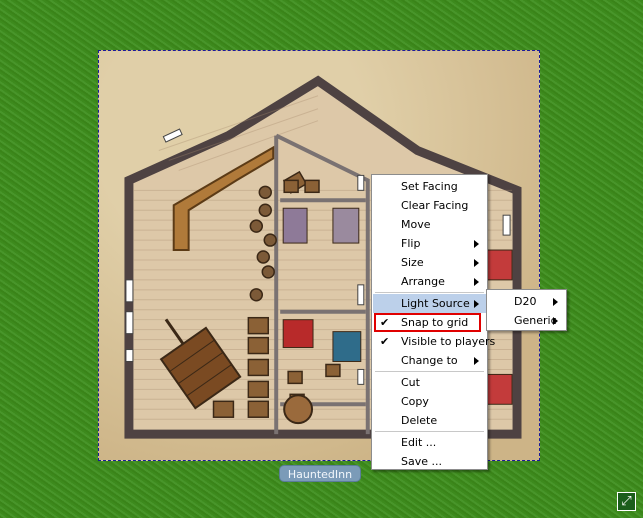 The height and width of the screenshot is (518, 643). I want to click on menu-item-size: Size, so click(429, 262).